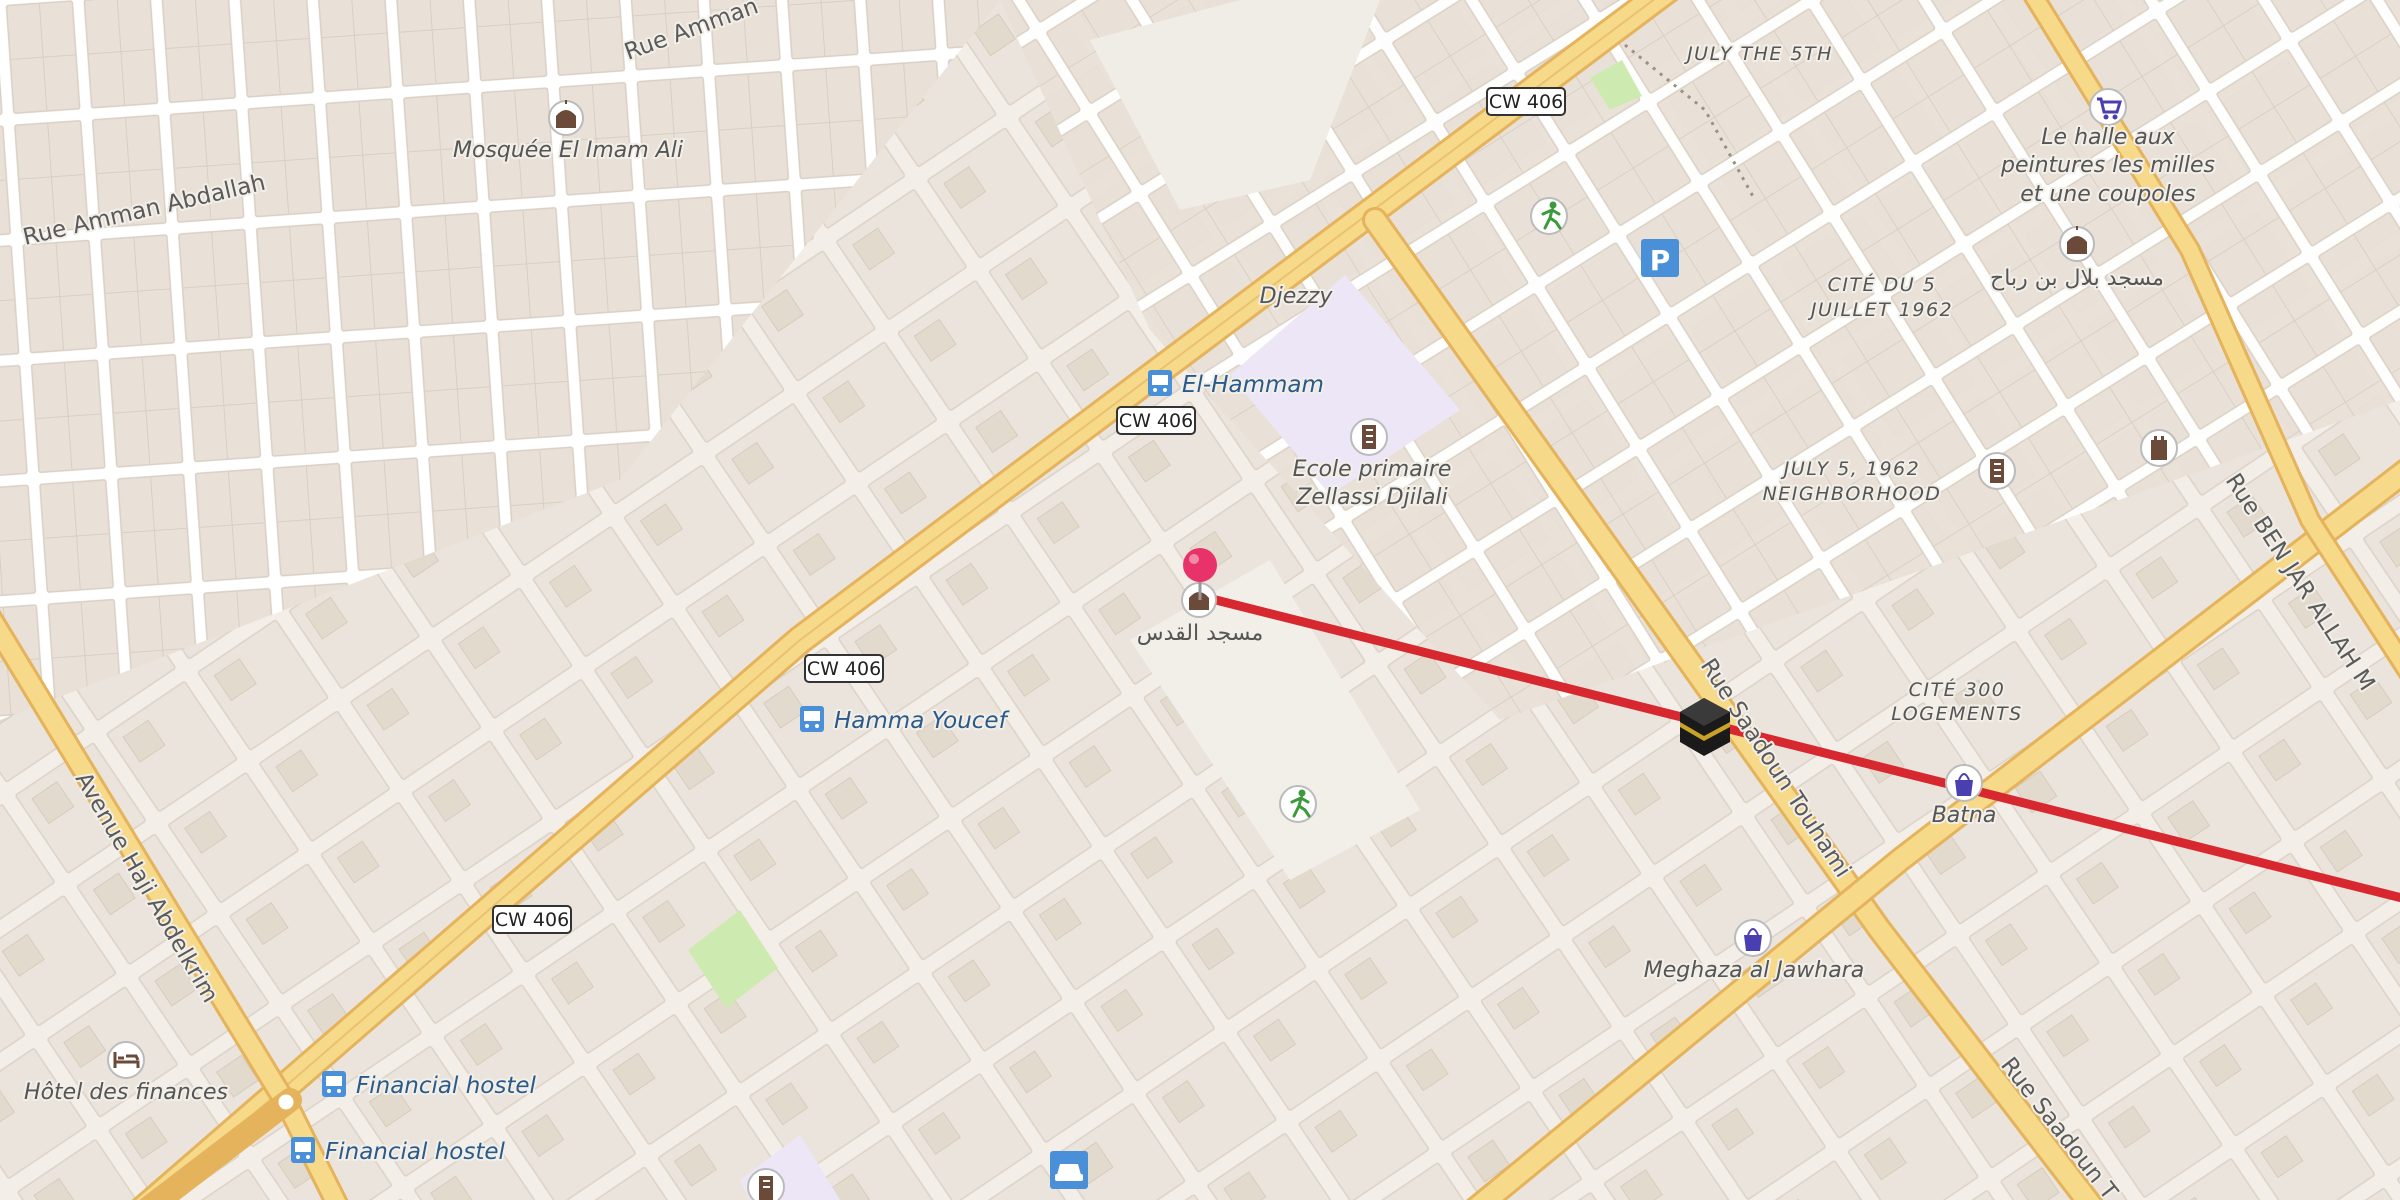  Describe the element at coordinates (1200, 633) in the screenshot. I see `svg-text: مسجد القدس` at that location.